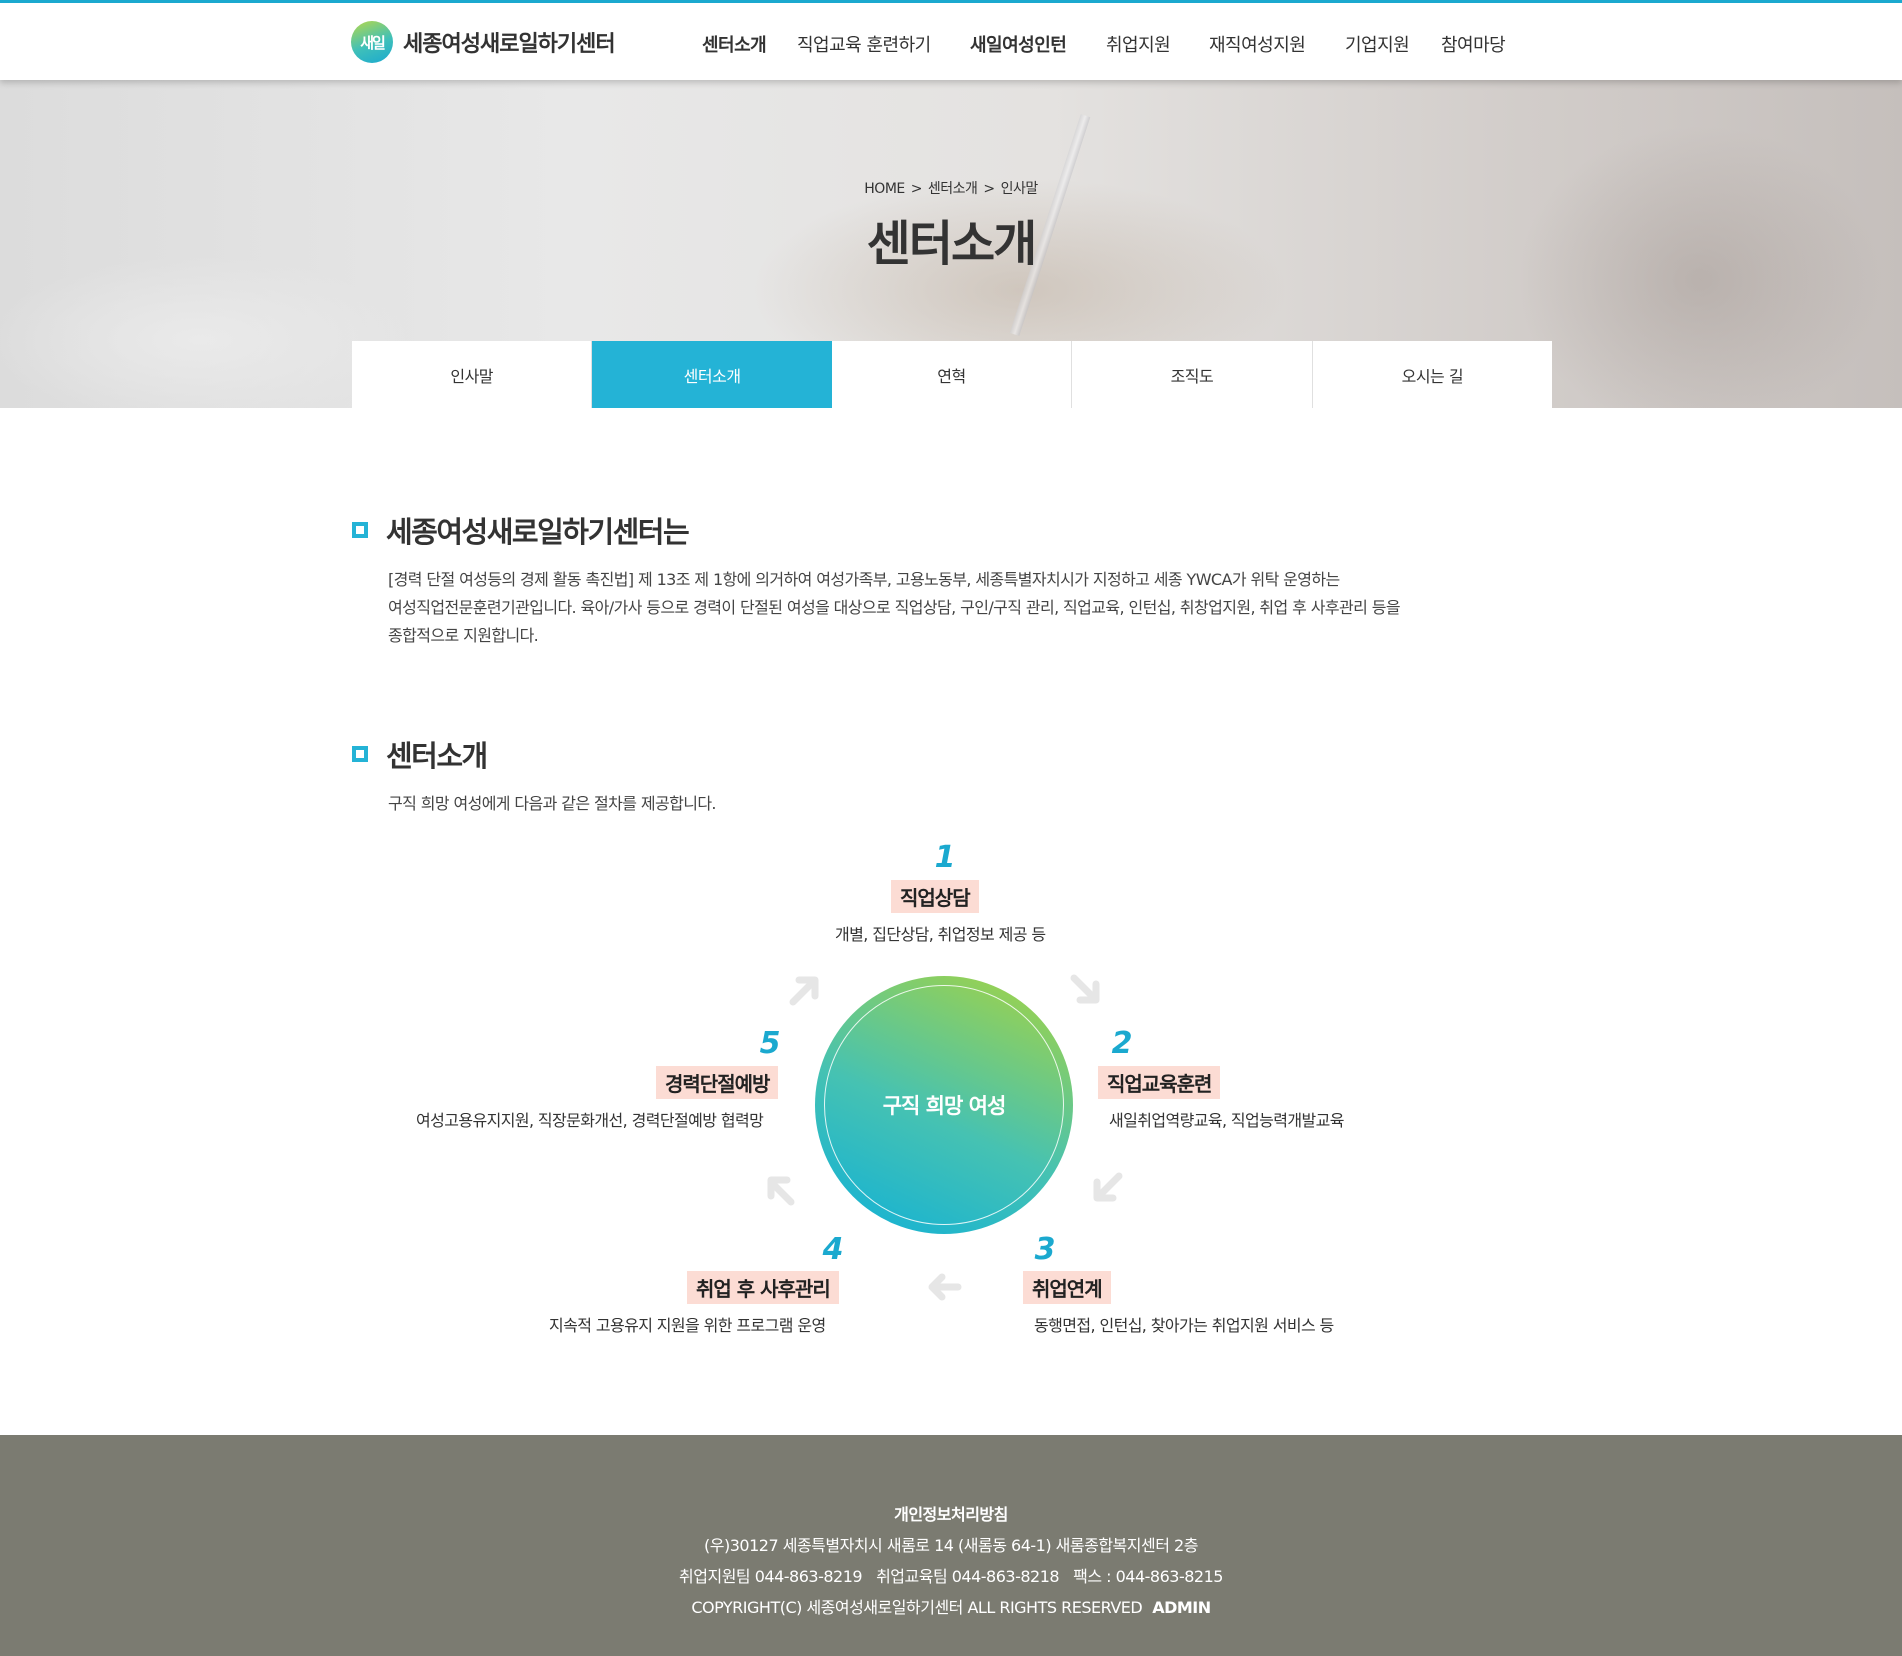 This screenshot has width=1902, height=1656. Describe the element at coordinates (1257, 44) in the screenshot. I see `nav-item-working-women: 재직여성지원` at that location.